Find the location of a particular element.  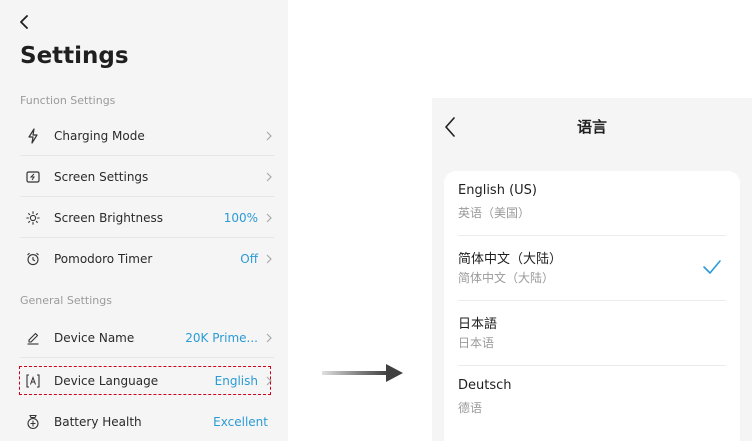

language-option-german: Deutsch 德语 is located at coordinates (592, 398).